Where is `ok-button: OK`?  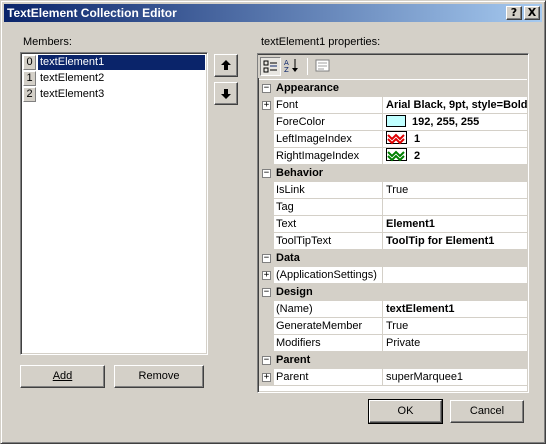
ok-button: OK is located at coordinates (405, 411).